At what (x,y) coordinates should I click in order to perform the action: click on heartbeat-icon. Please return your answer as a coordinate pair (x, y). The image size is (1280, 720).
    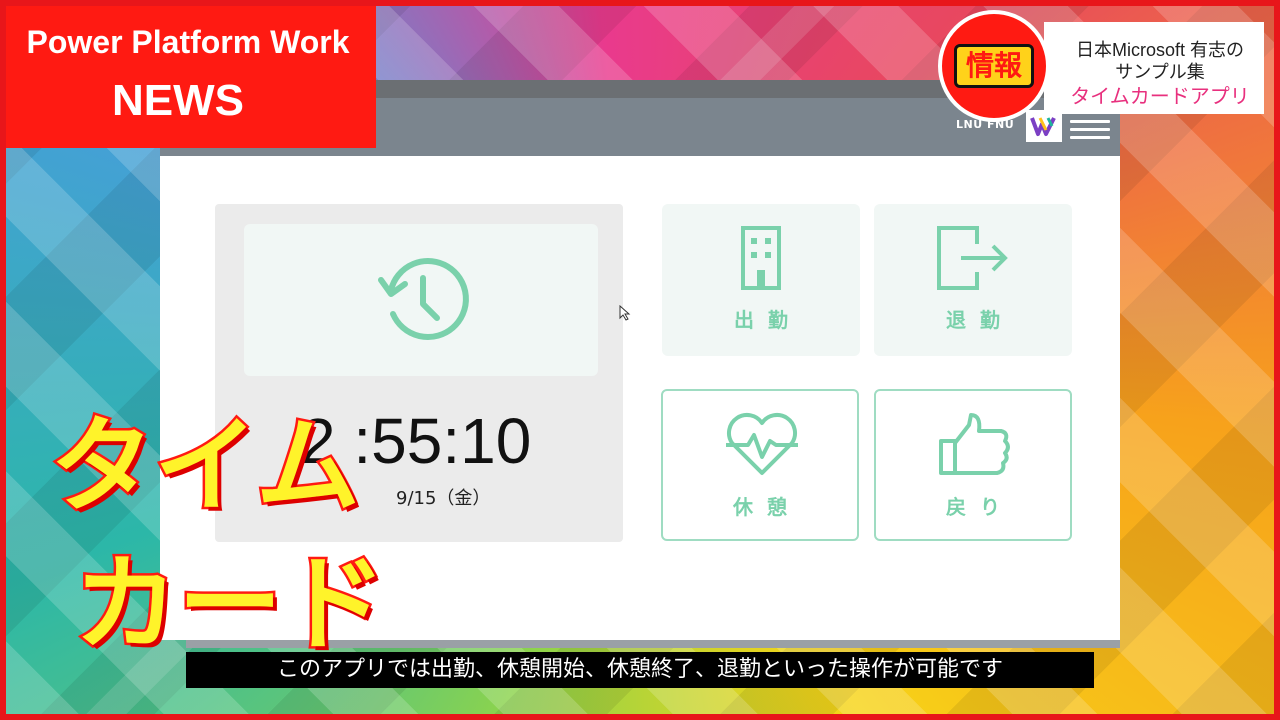
    Looking at the image, I should click on (762, 444).